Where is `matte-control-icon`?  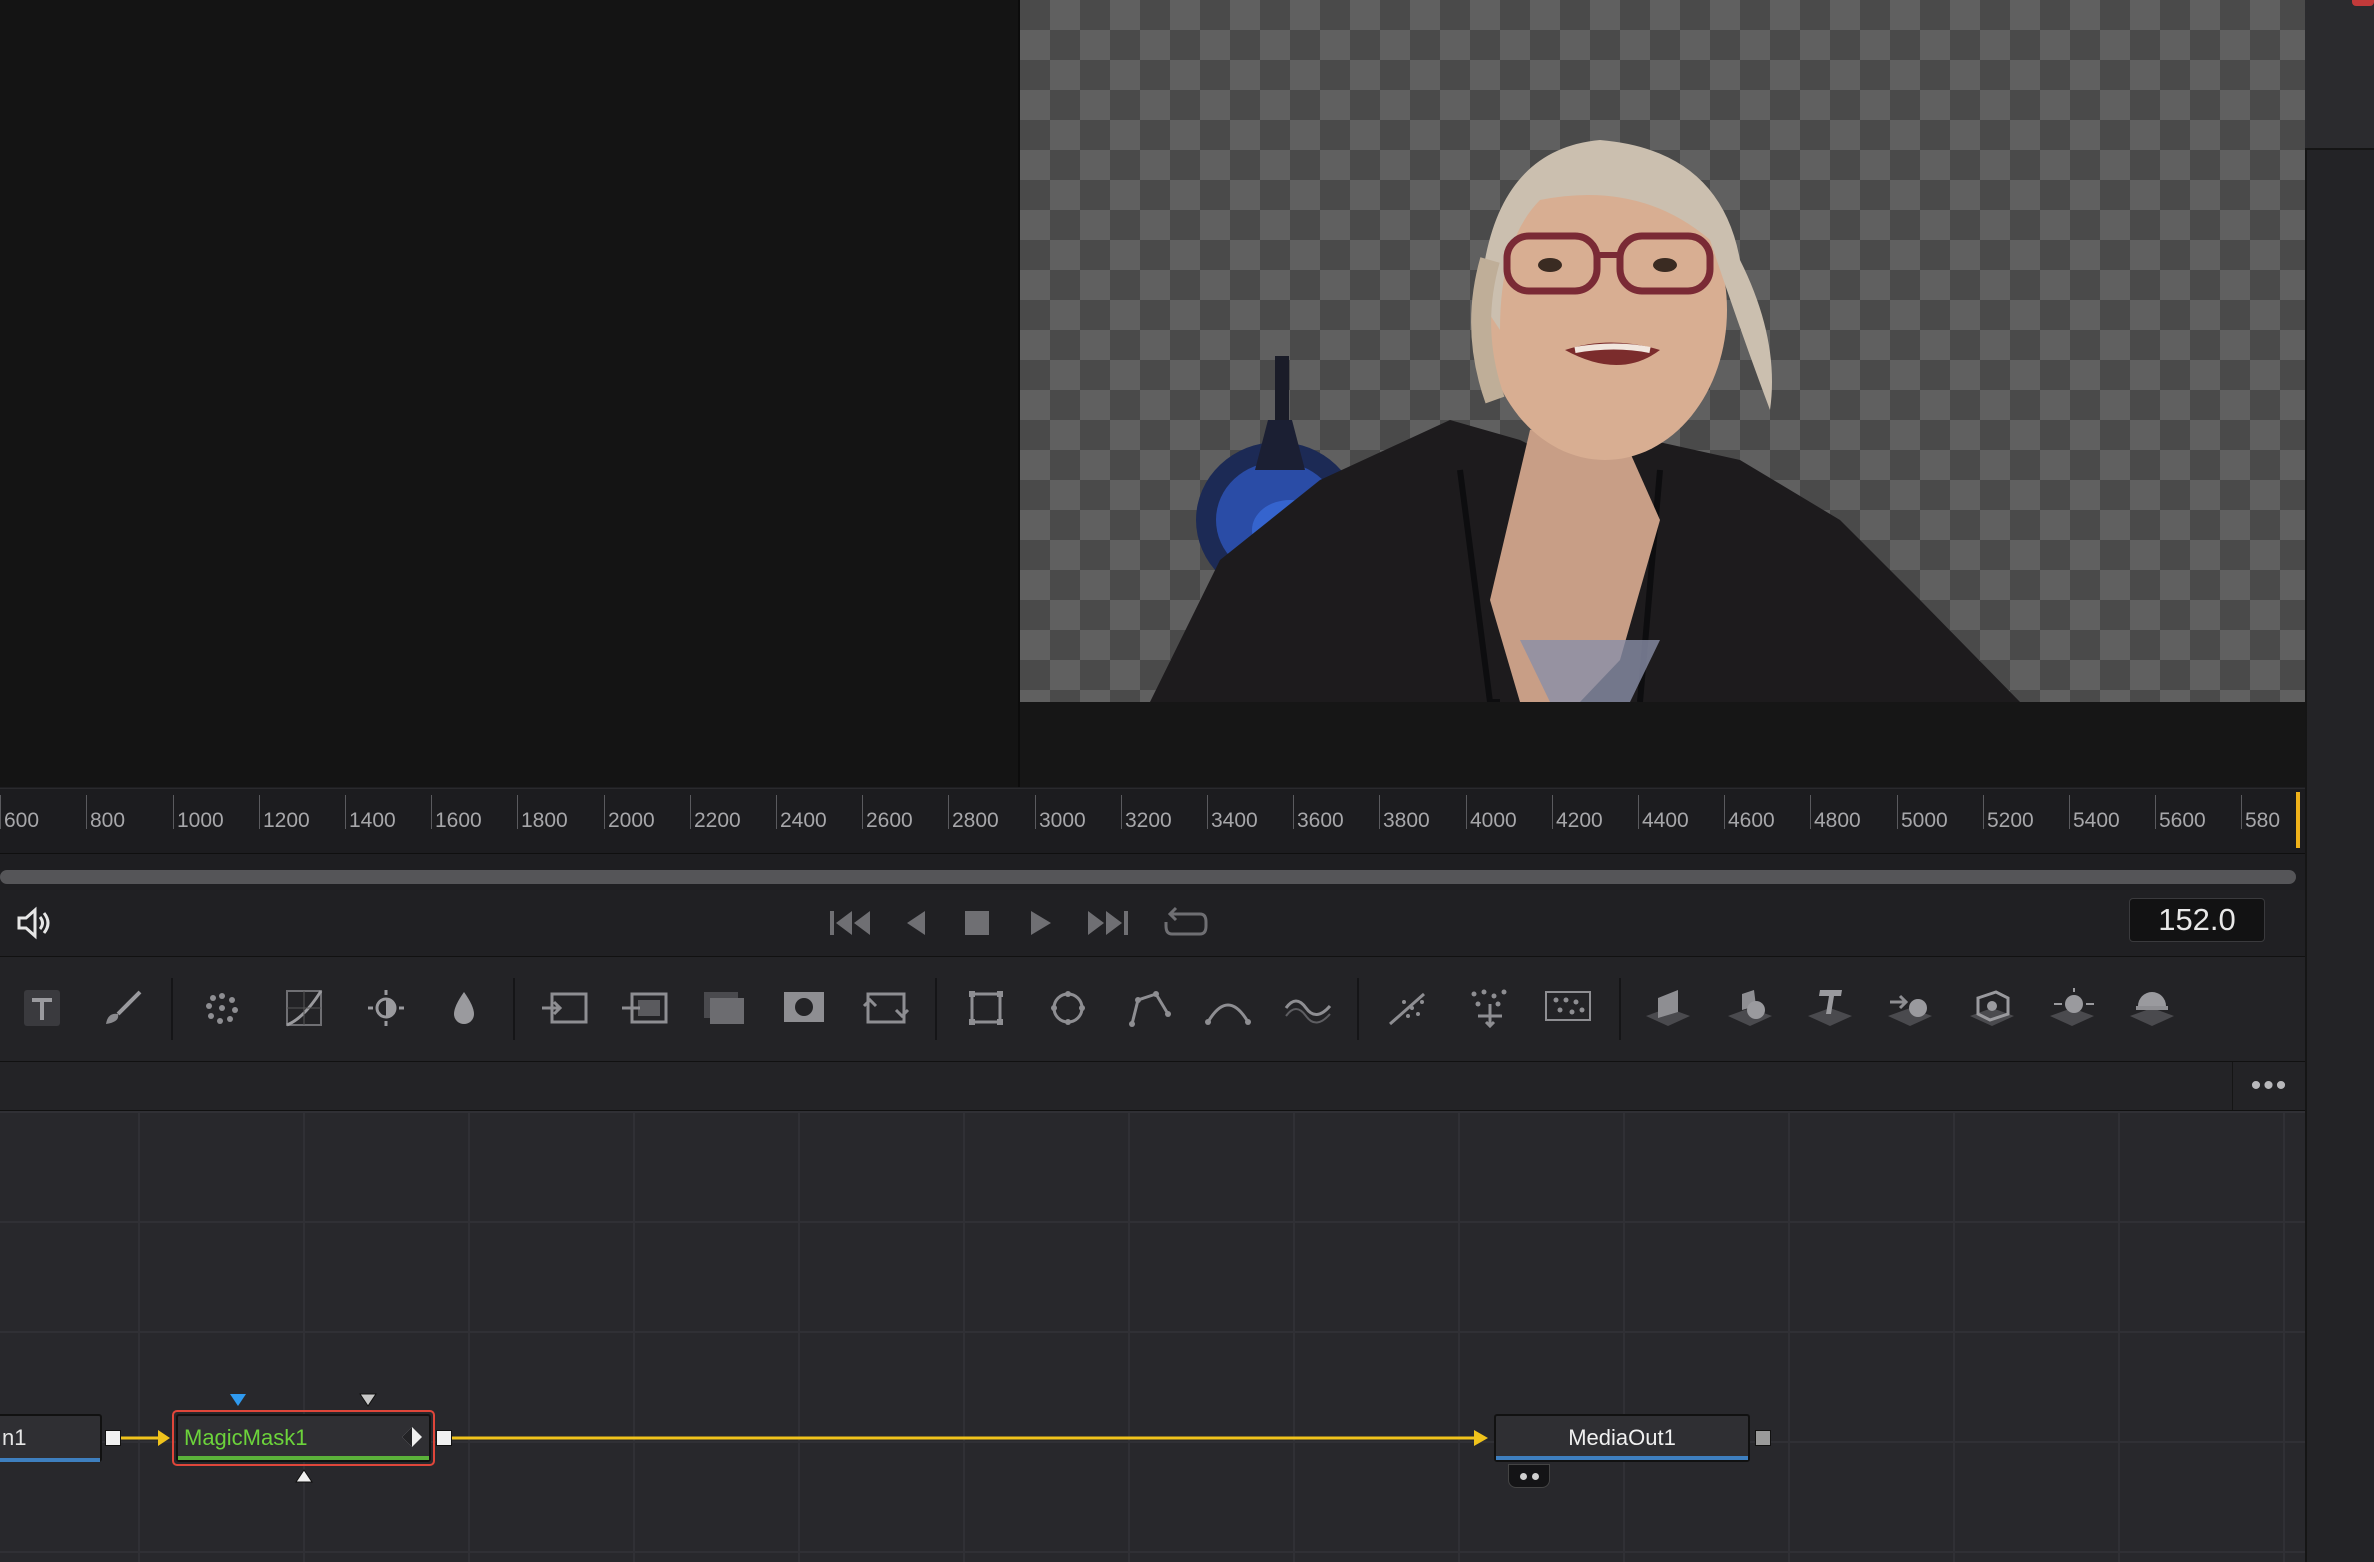
matte-control-icon is located at coordinates (804, 1008).